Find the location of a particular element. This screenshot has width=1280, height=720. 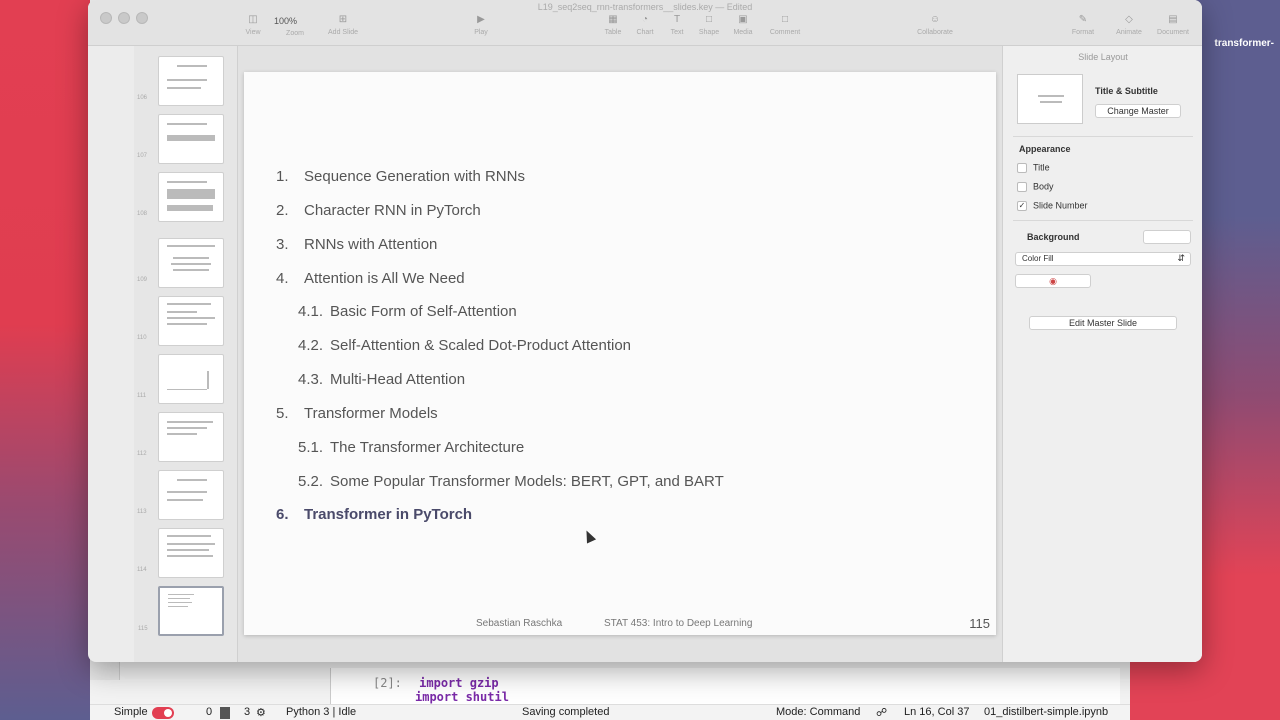

color-picker-well: ◉ is located at coordinates (1053, 281).